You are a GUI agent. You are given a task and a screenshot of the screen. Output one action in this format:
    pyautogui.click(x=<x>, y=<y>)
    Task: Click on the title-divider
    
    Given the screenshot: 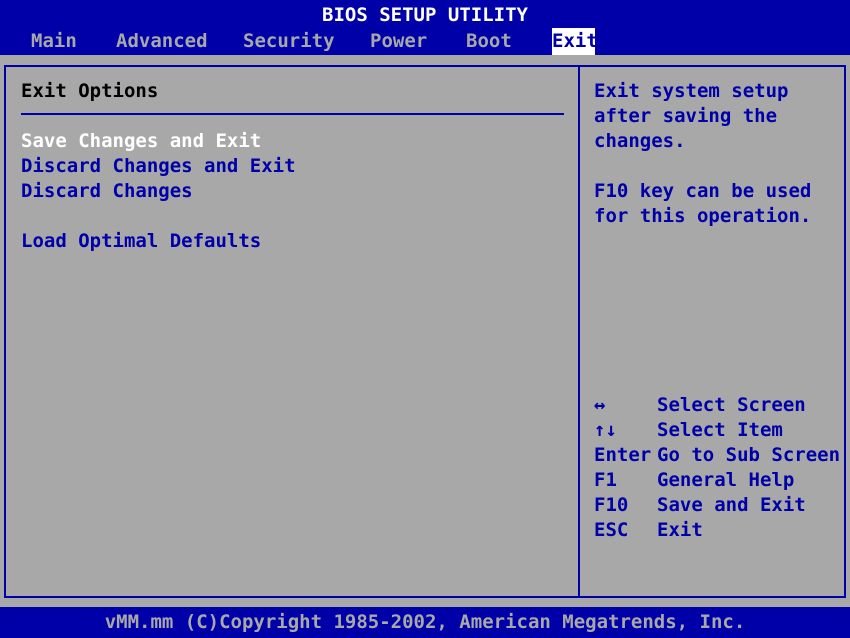 What is the action you would take?
    pyautogui.click(x=292, y=114)
    